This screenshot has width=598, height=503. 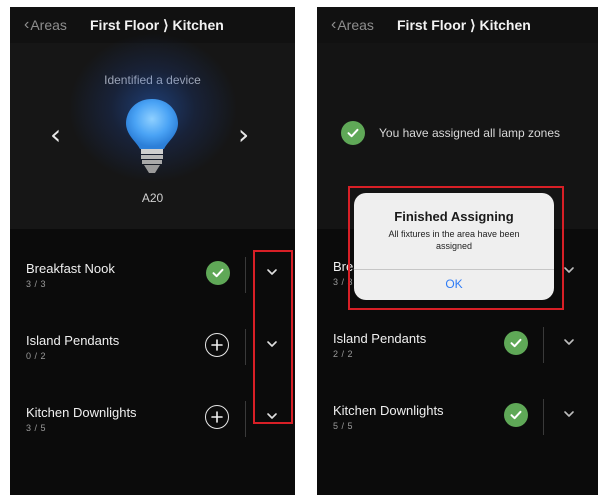 I want to click on completion-banner: You have assigned all lamp zones, so click(x=469, y=134).